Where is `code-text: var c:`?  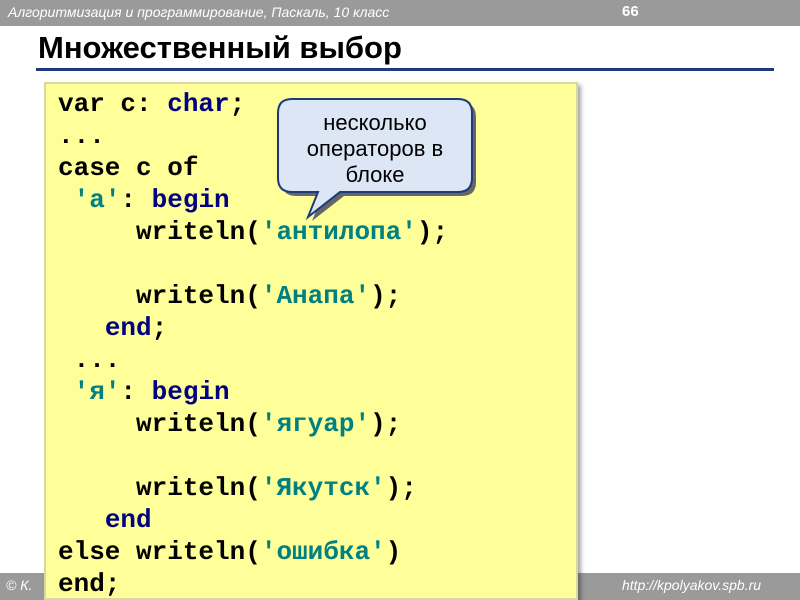
code-text: var c: is located at coordinates (113, 104).